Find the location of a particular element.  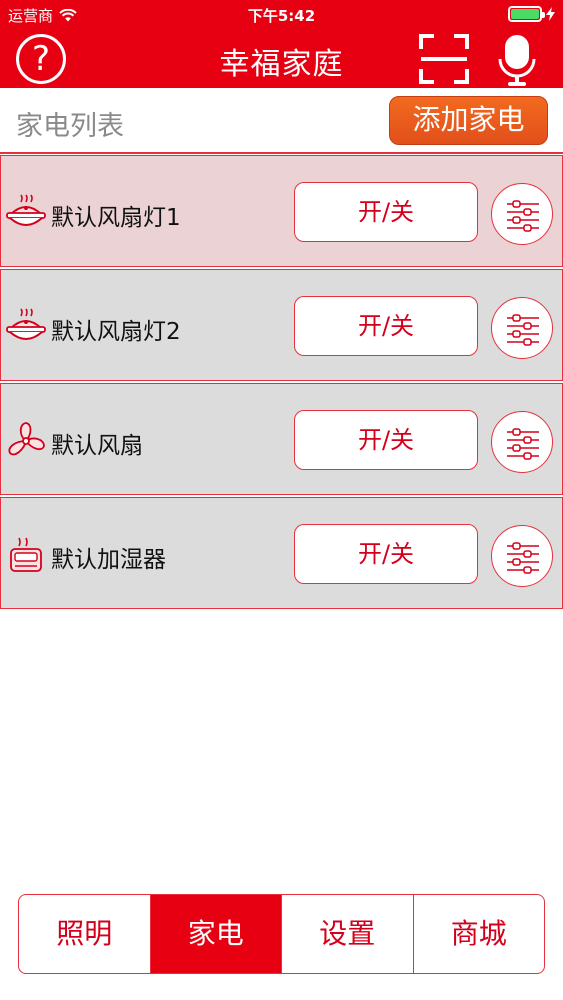

device-row: 默认风扇灯1 开/关 is located at coordinates (281, 211).